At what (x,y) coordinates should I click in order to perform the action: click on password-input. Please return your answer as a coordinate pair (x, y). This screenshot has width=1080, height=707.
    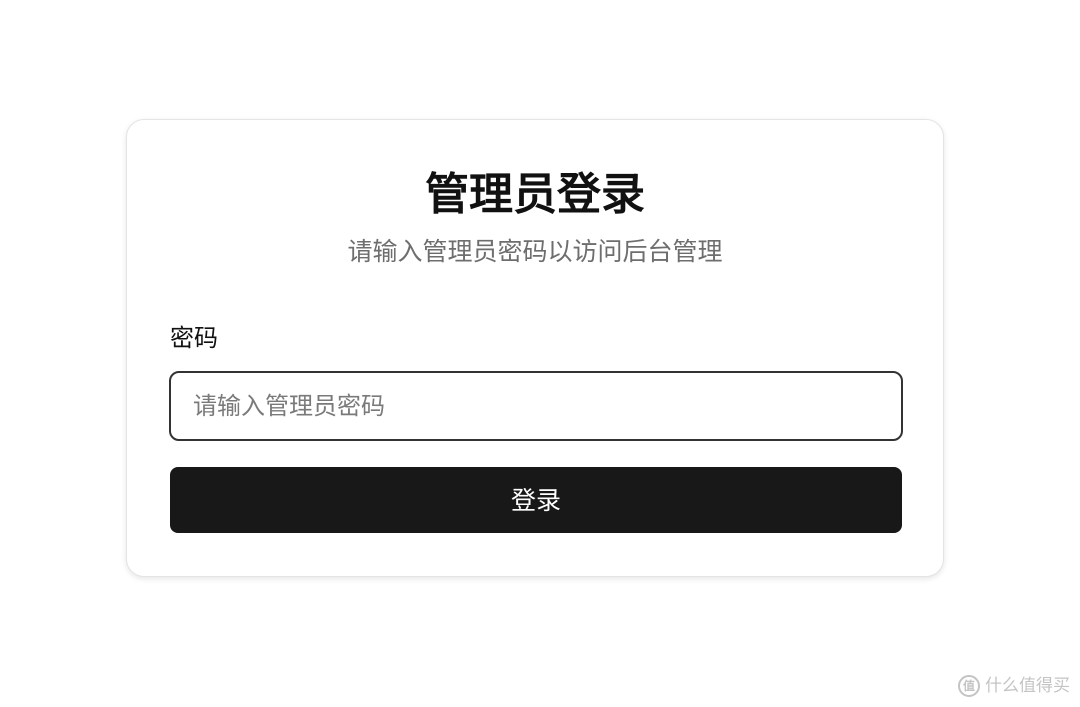
    Looking at the image, I should click on (536, 406).